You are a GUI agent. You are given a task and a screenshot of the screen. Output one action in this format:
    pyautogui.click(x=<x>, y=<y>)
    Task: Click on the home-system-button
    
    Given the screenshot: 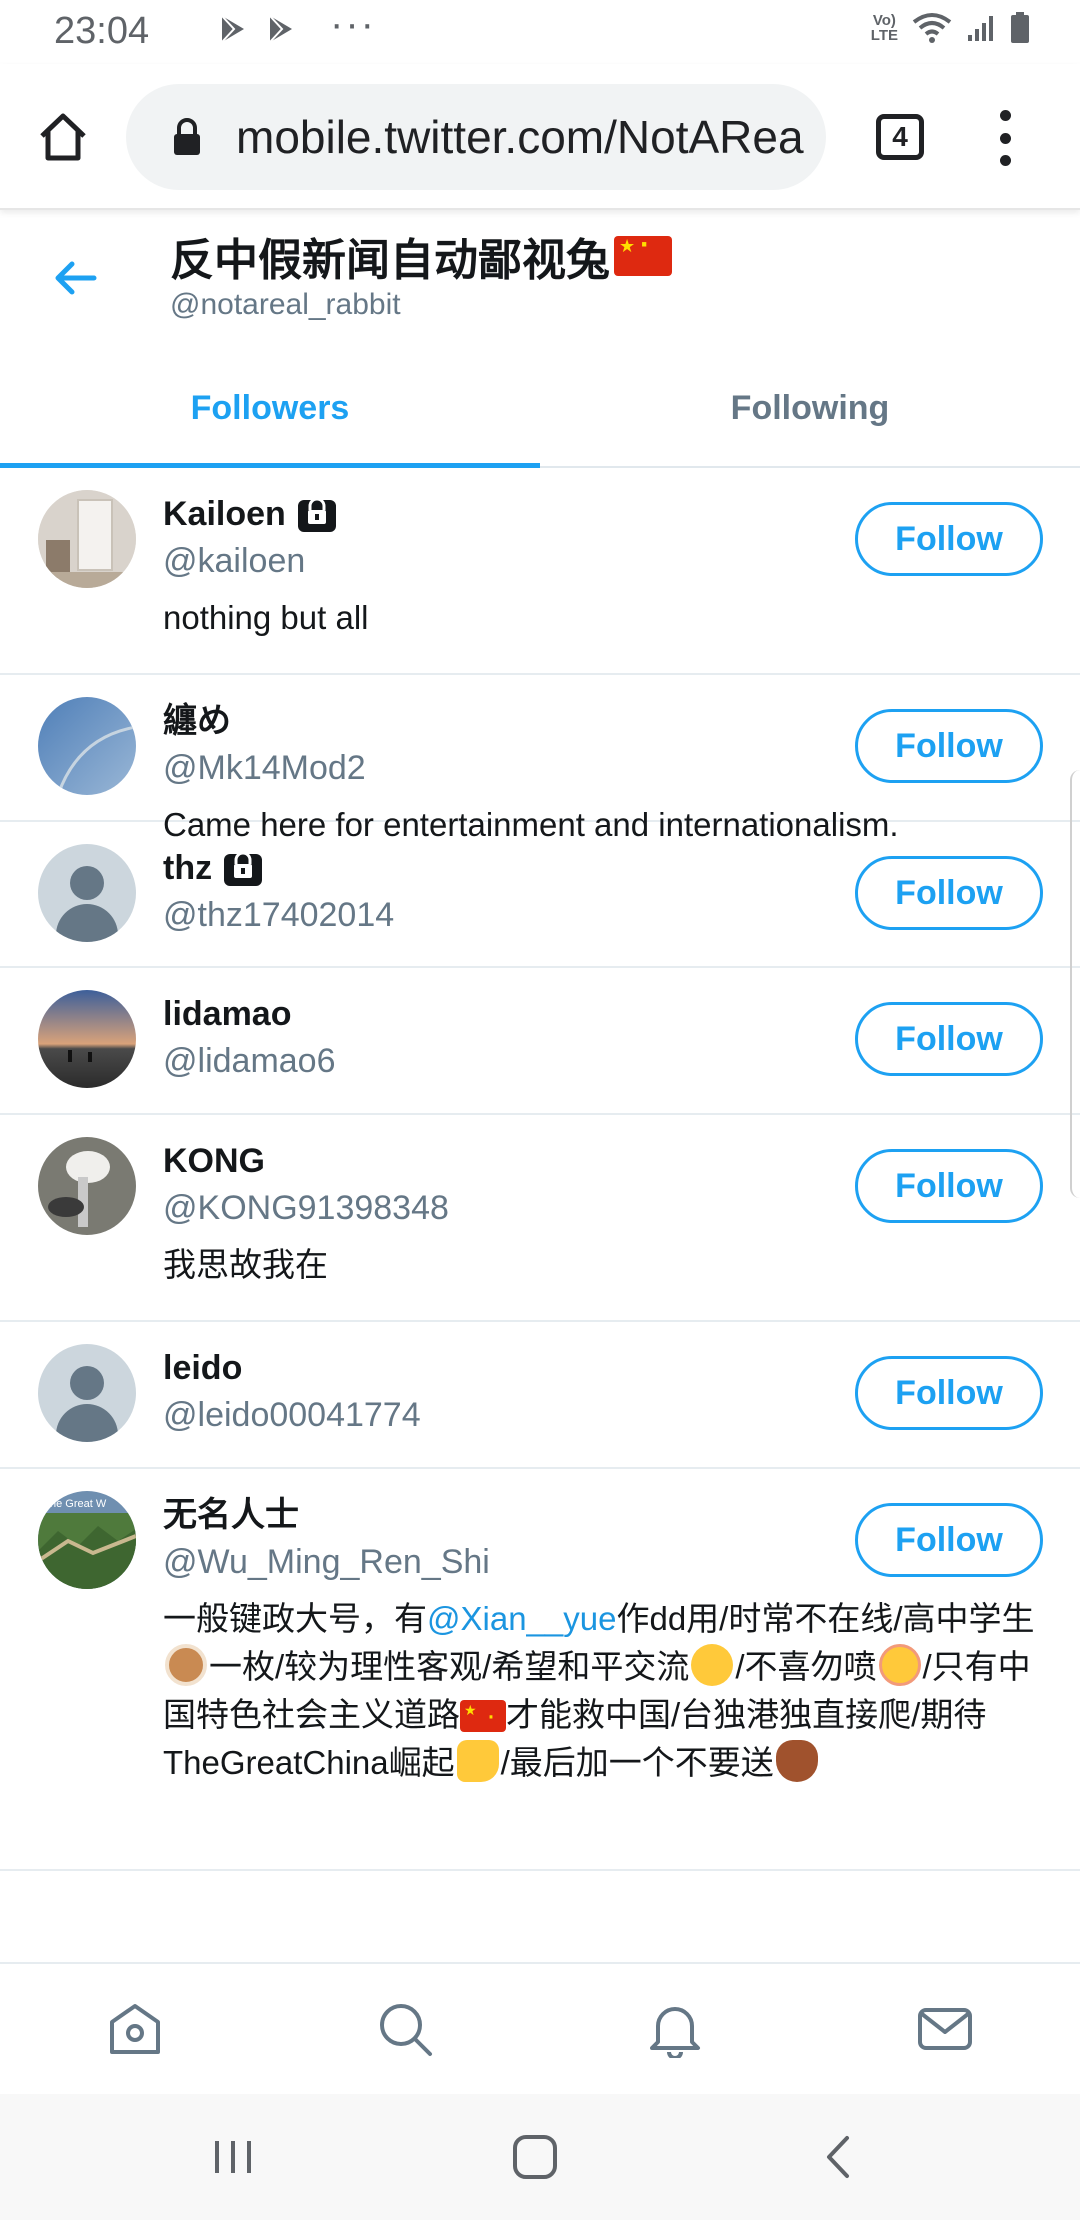 What is the action you would take?
    pyautogui.click(x=535, y=2157)
    